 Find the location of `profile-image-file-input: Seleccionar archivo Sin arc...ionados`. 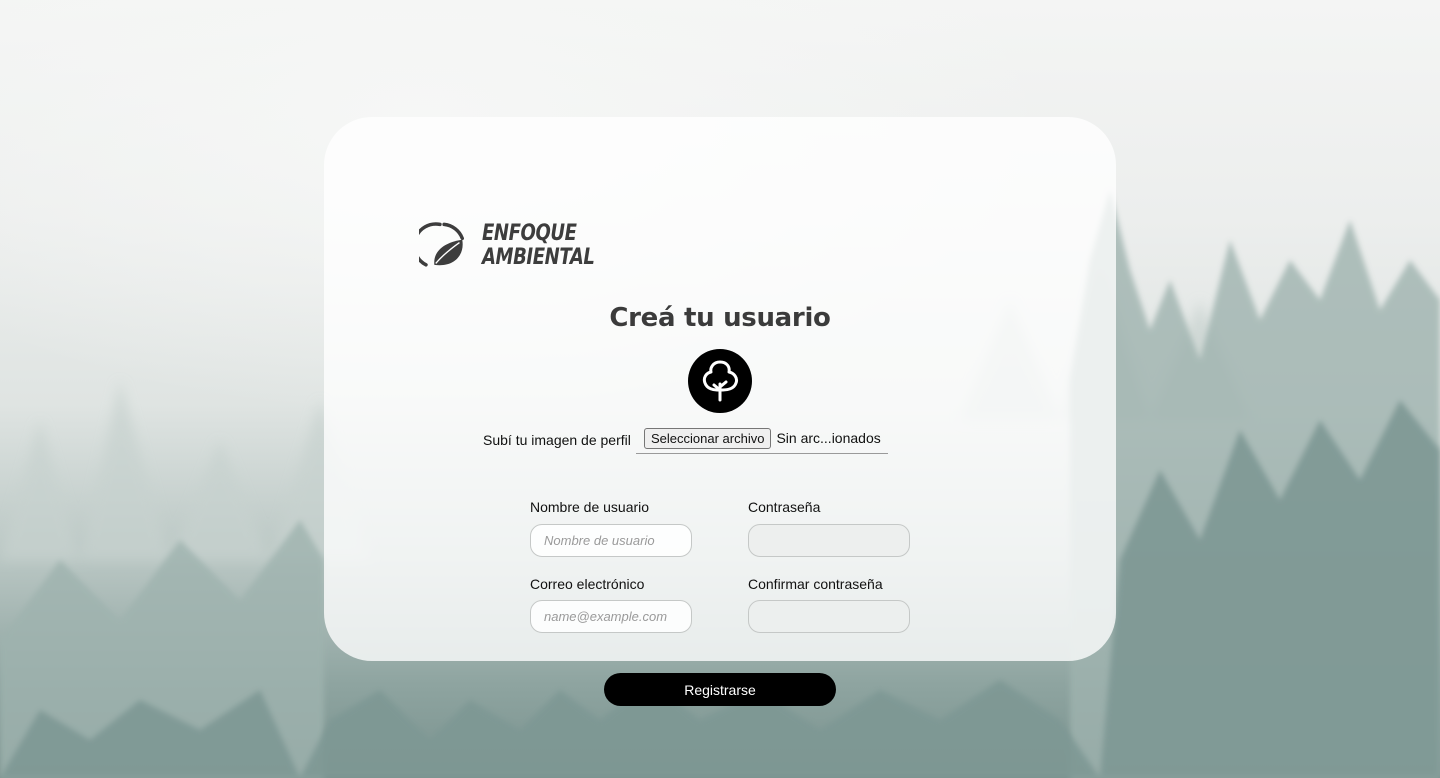

profile-image-file-input: Seleccionar archivo Sin arc...ionados is located at coordinates (762, 438).